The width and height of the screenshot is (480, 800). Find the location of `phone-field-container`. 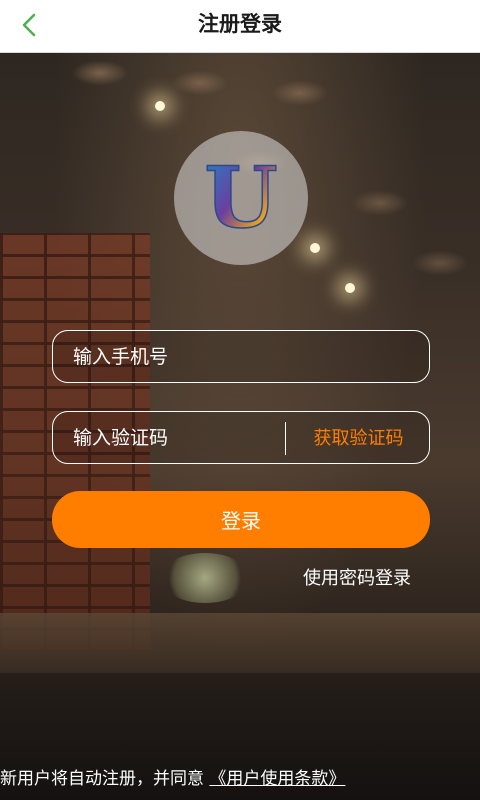

phone-field-container is located at coordinates (241, 356).